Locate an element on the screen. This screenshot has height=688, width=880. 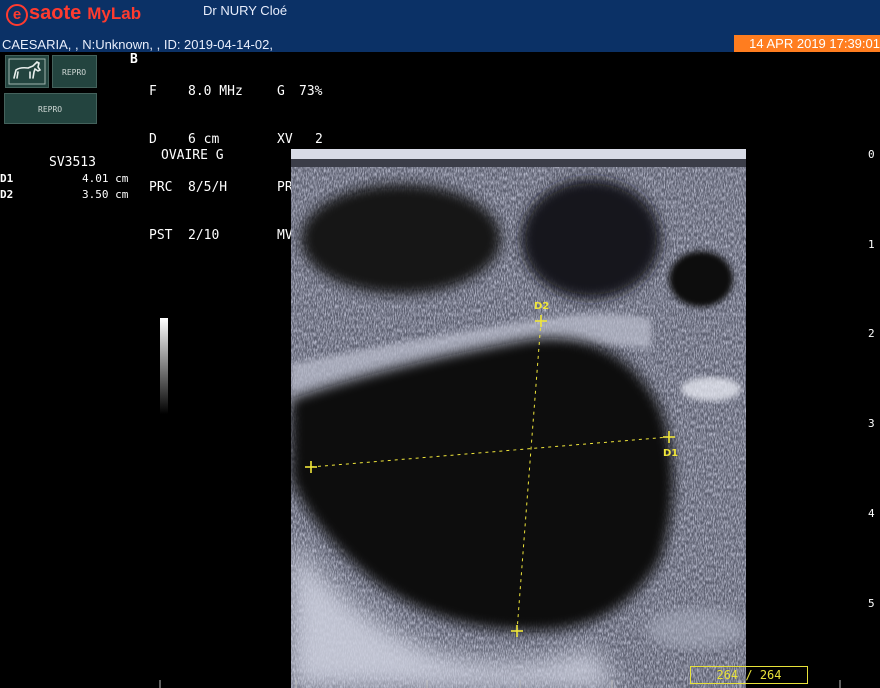
measurement-d1-value: 4.01 cm is located at coordinates (105, 178).